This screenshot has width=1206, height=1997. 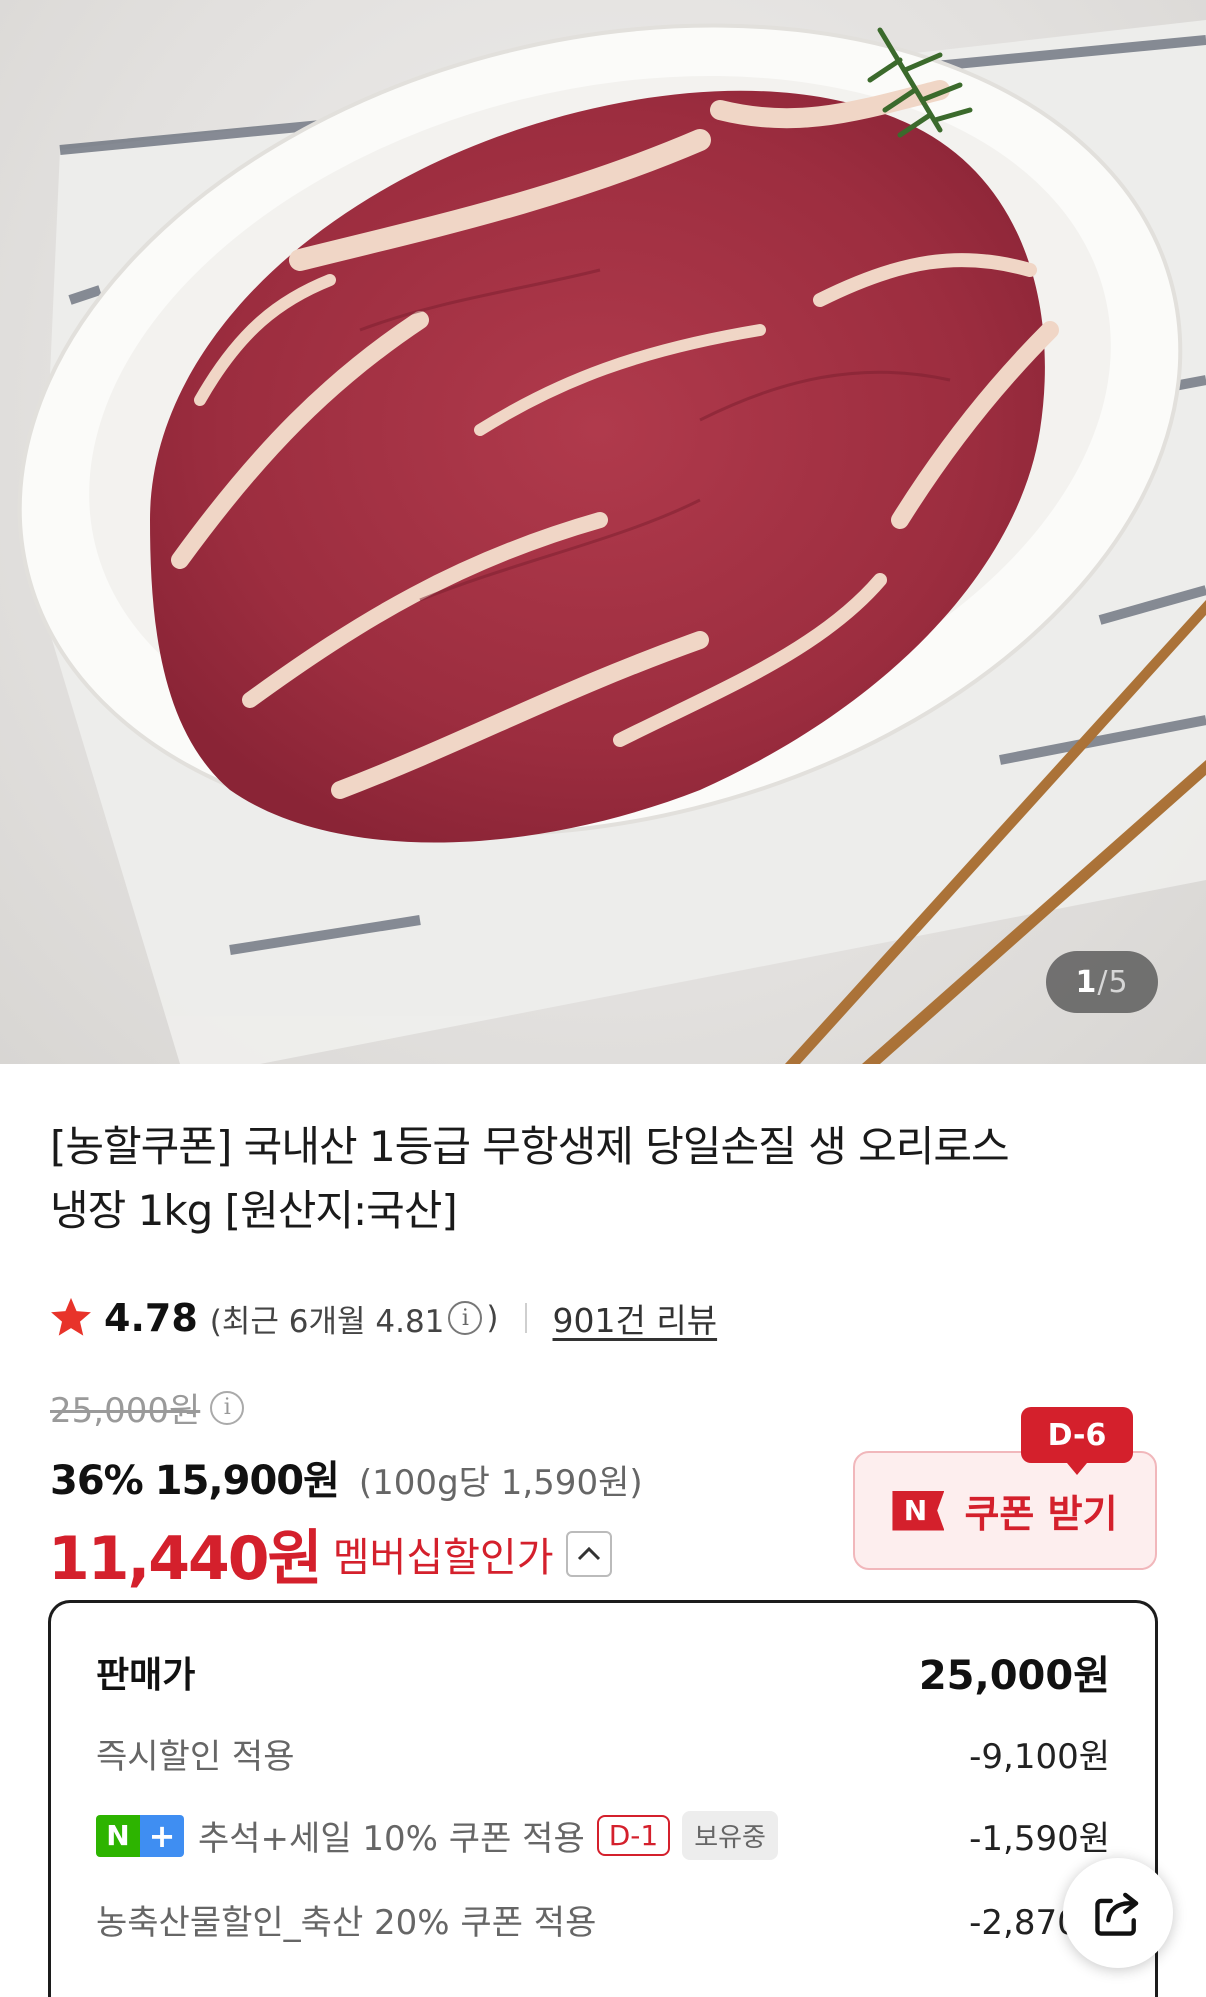 I want to click on coupon-deadline-badge: D-6, so click(x=1077, y=1441).